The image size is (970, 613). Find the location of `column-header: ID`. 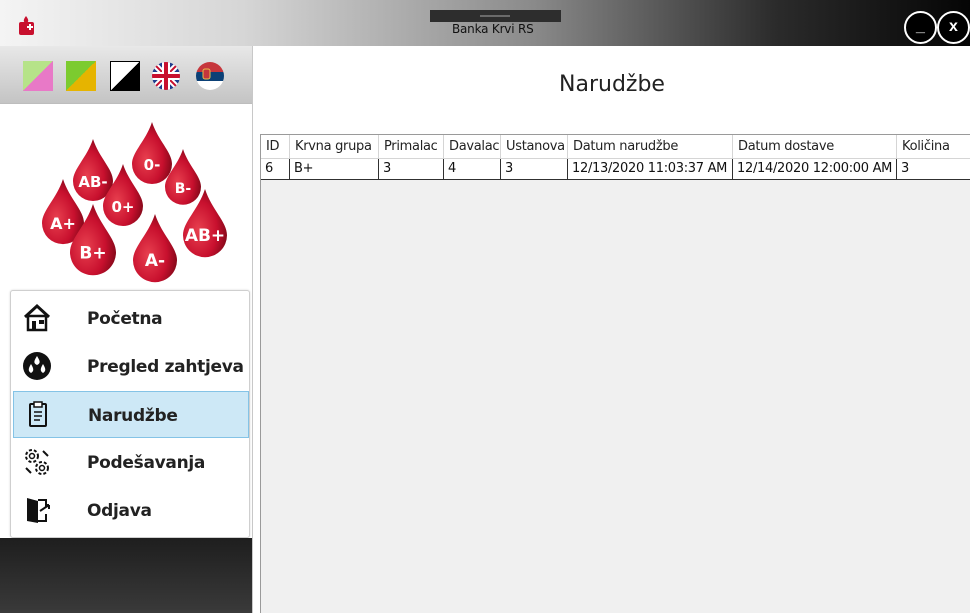

column-header: ID is located at coordinates (275, 147).